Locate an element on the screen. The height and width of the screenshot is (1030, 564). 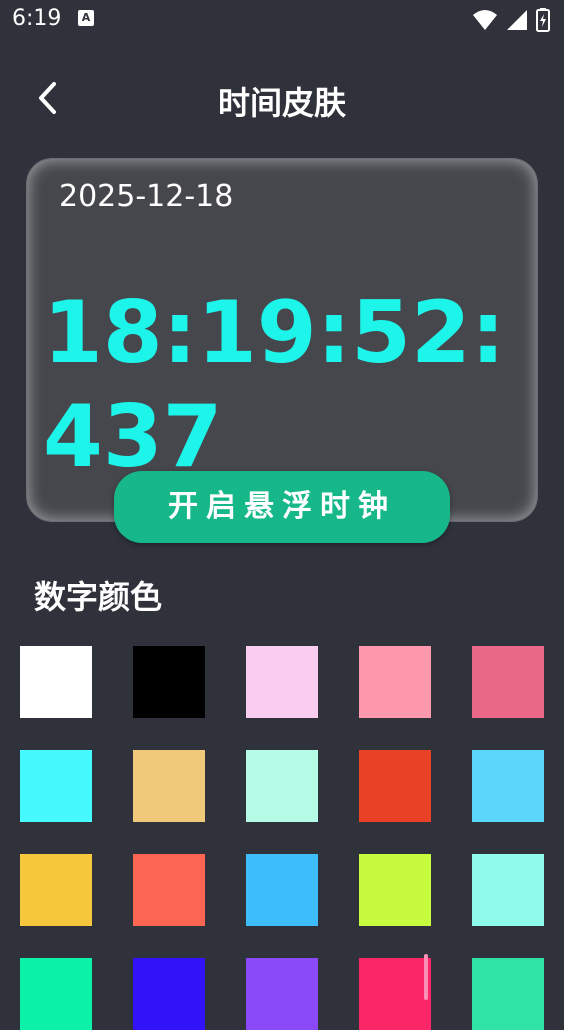
battery-charging-icon is located at coordinates (543, 20).